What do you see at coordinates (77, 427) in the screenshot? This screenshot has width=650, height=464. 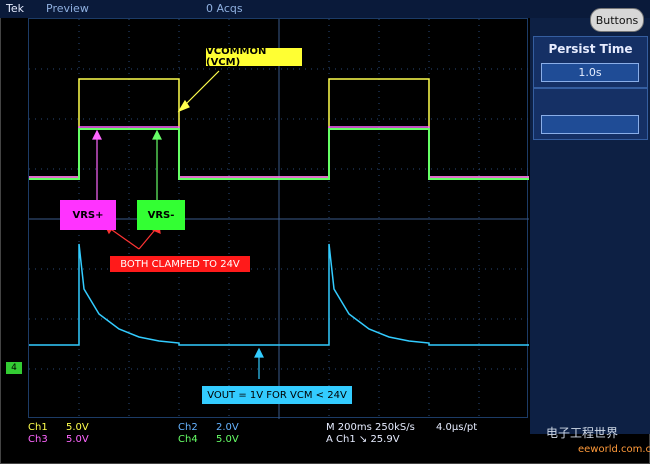 I see `ch1-scale: 5.0V` at bounding box center [77, 427].